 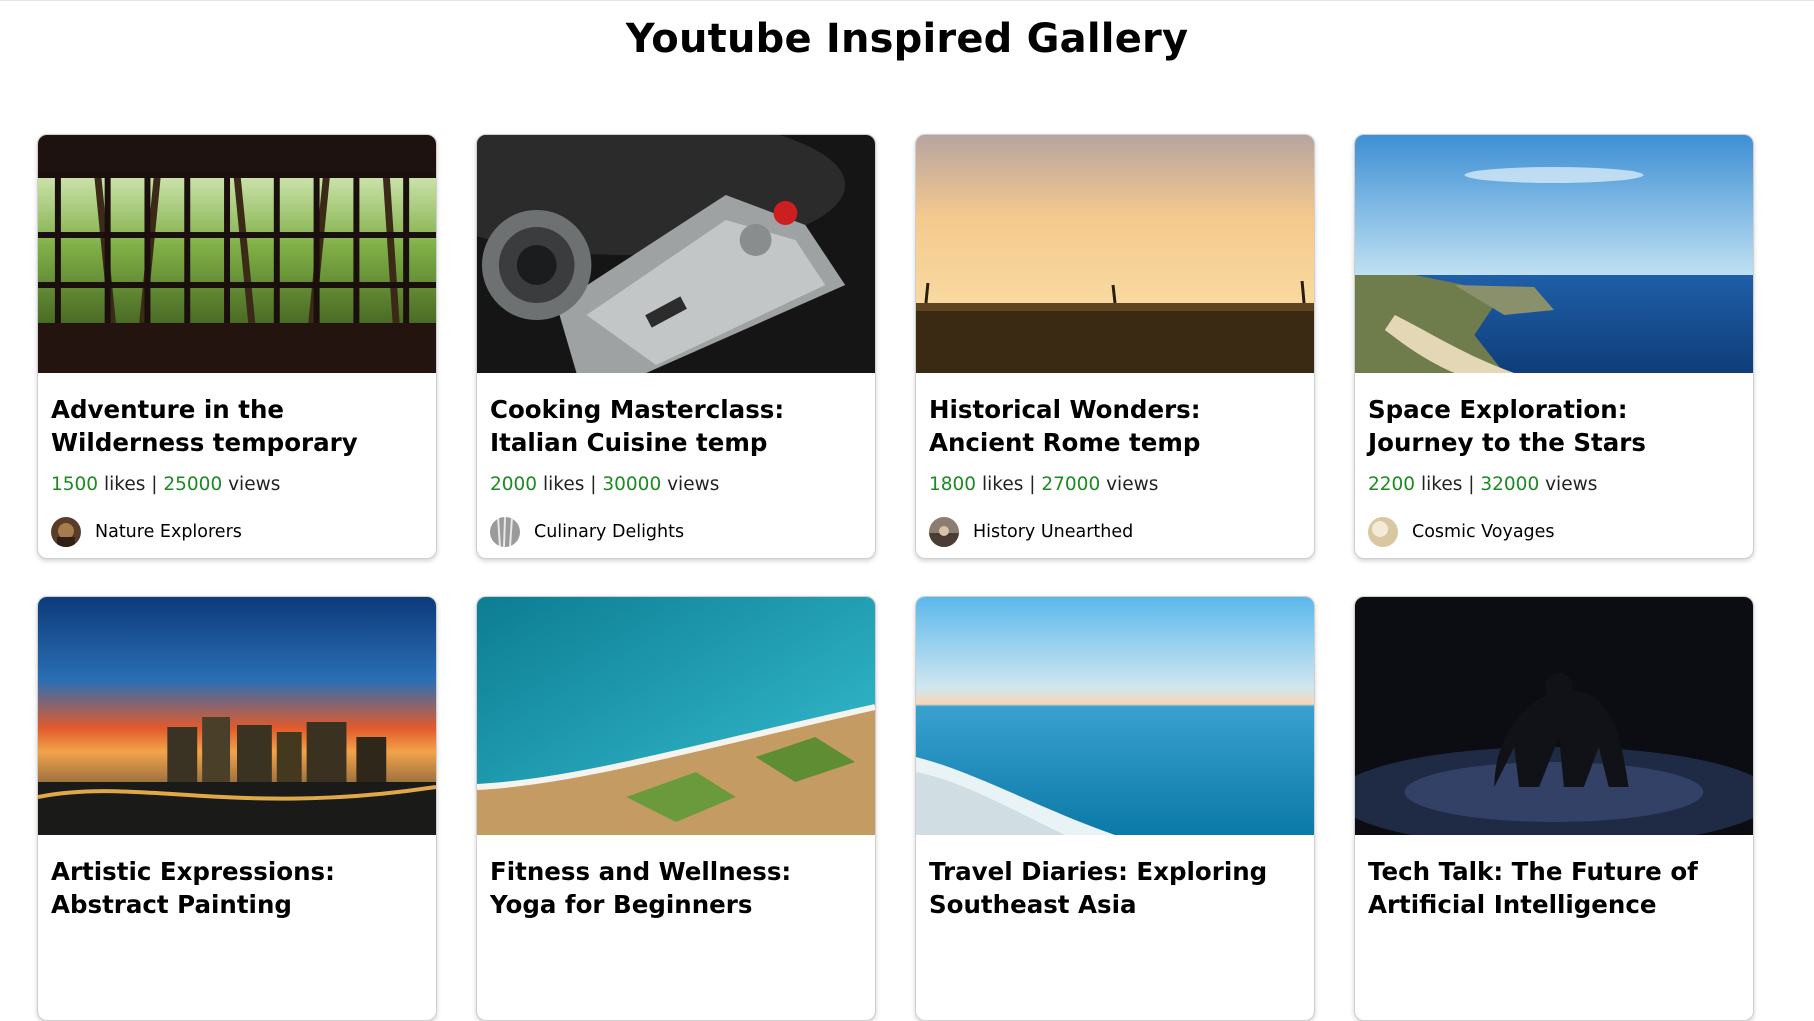 What do you see at coordinates (1071, 484) in the screenshot?
I see `views-count: 27000` at bounding box center [1071, 484].